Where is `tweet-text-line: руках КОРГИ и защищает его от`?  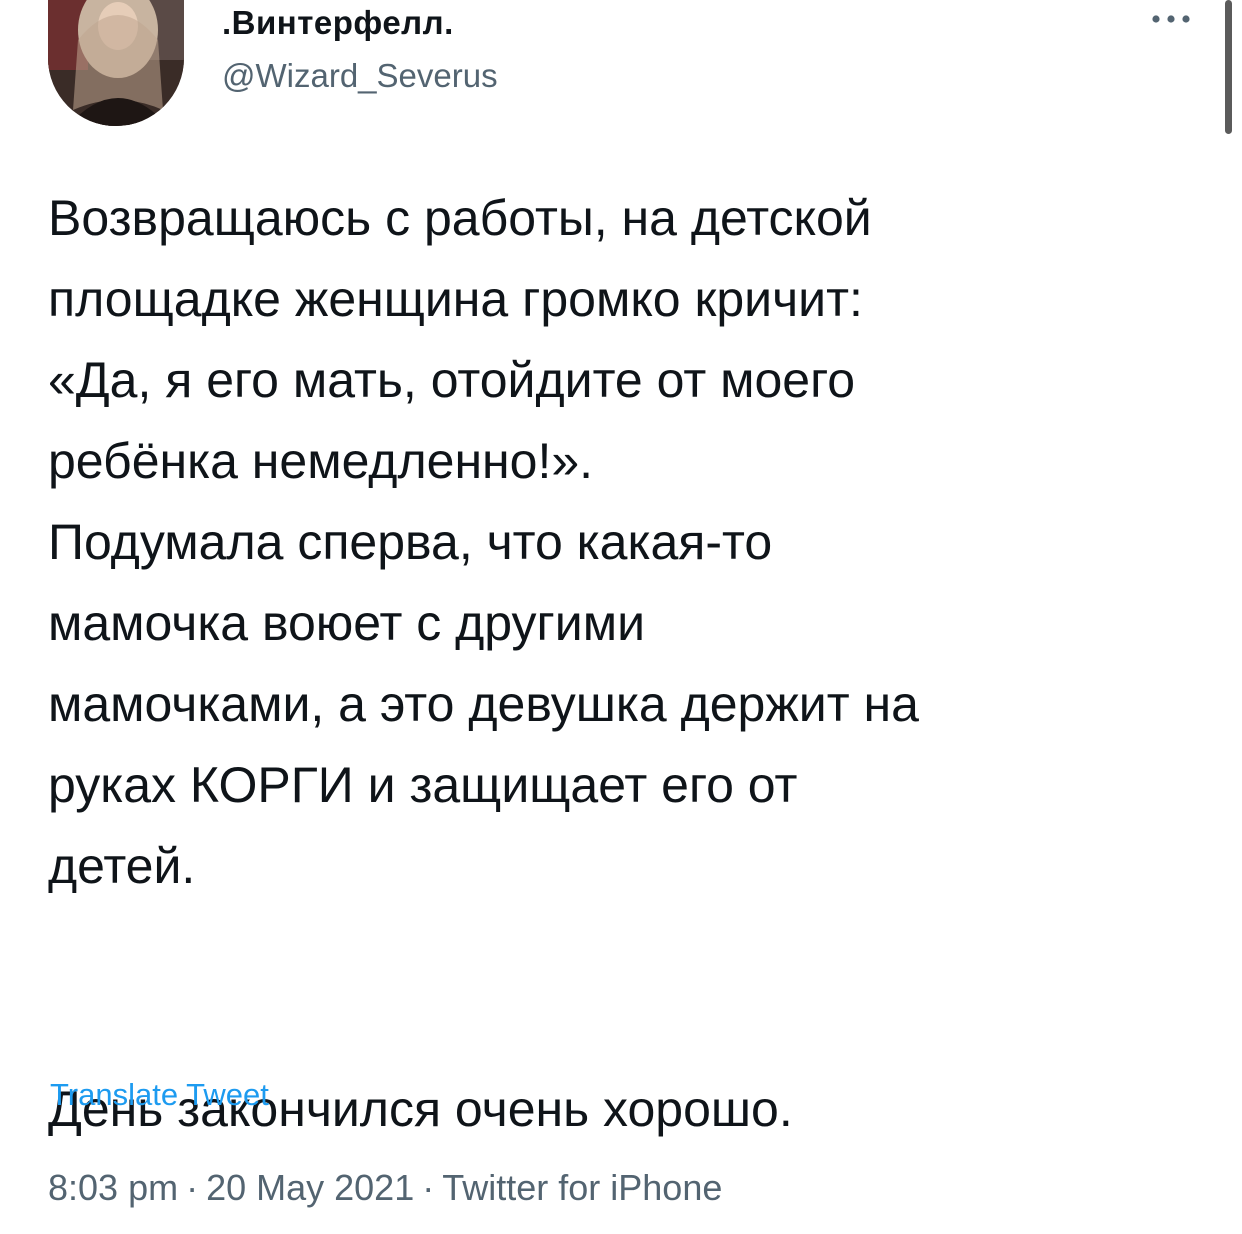
tweet-text-line: руках КОРГИ и защищает его от is located at coordinates (423, 785).